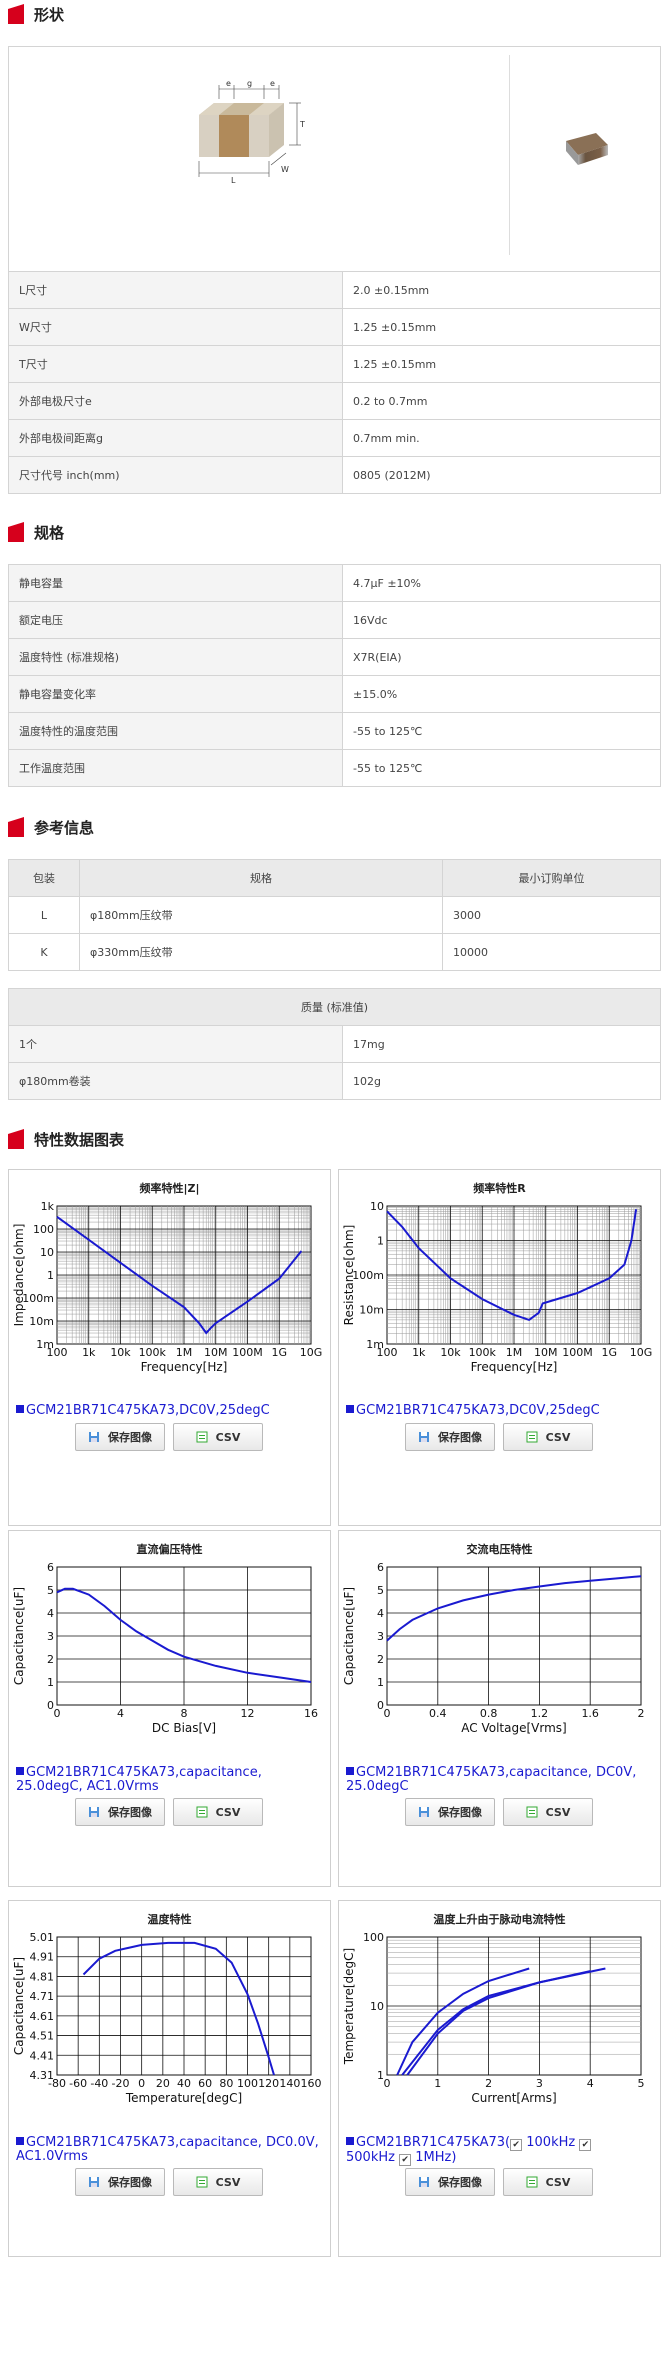  I want to click on x-tick-label: 1M, so click(184, 1352).